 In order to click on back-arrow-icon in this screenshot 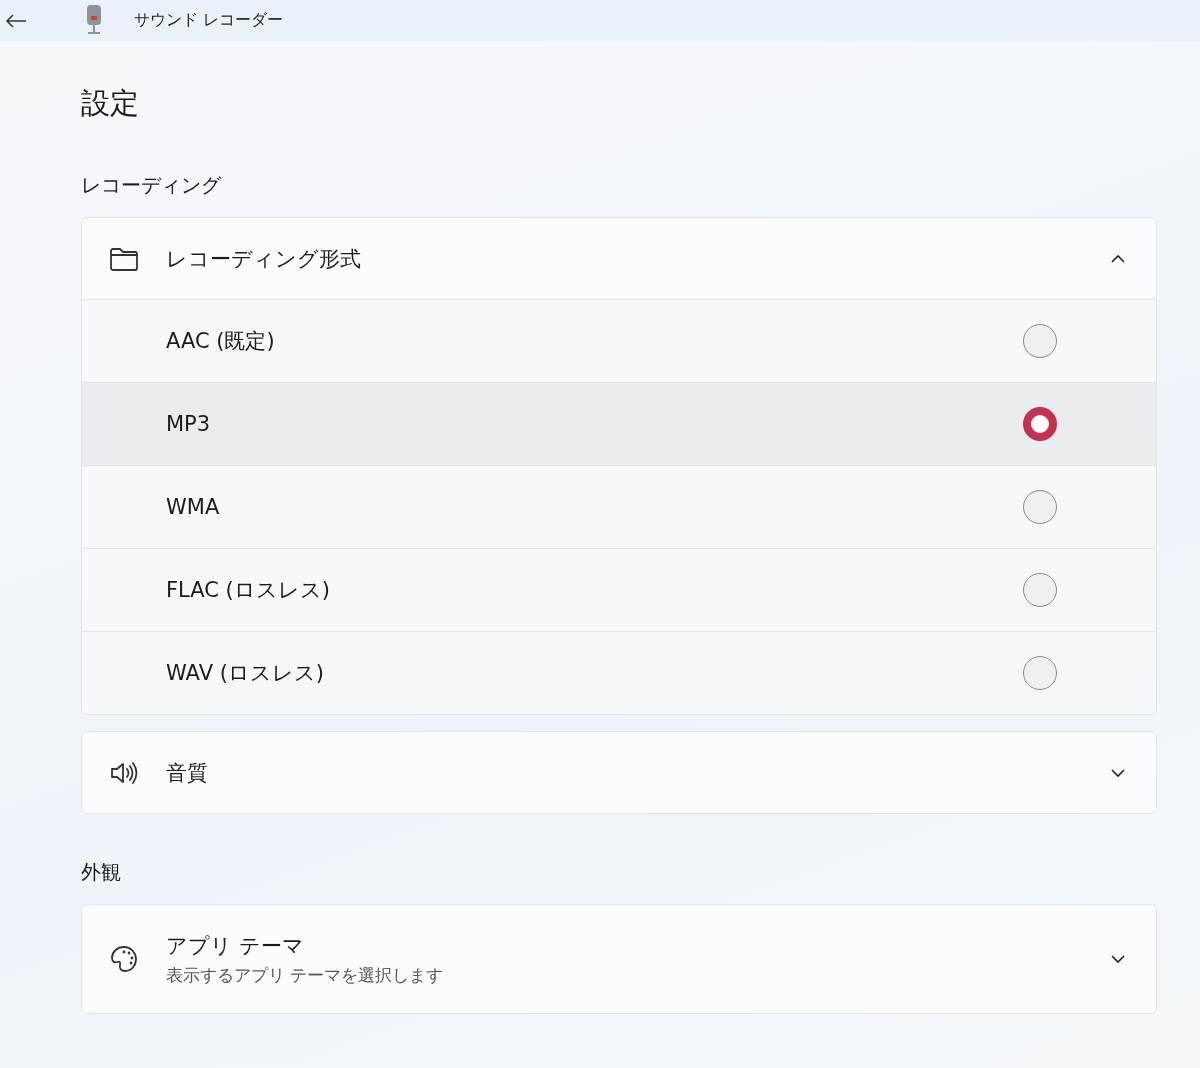, I will do `click(16, 20)`.